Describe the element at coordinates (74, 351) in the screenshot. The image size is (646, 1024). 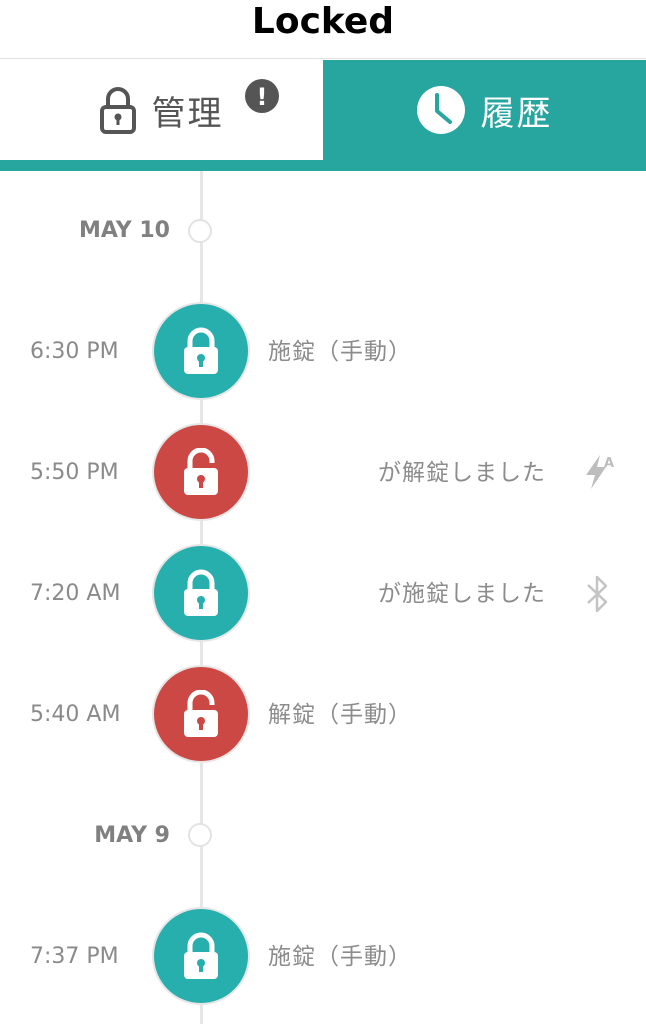
I see `event-time: 6:30 PM` at that location.